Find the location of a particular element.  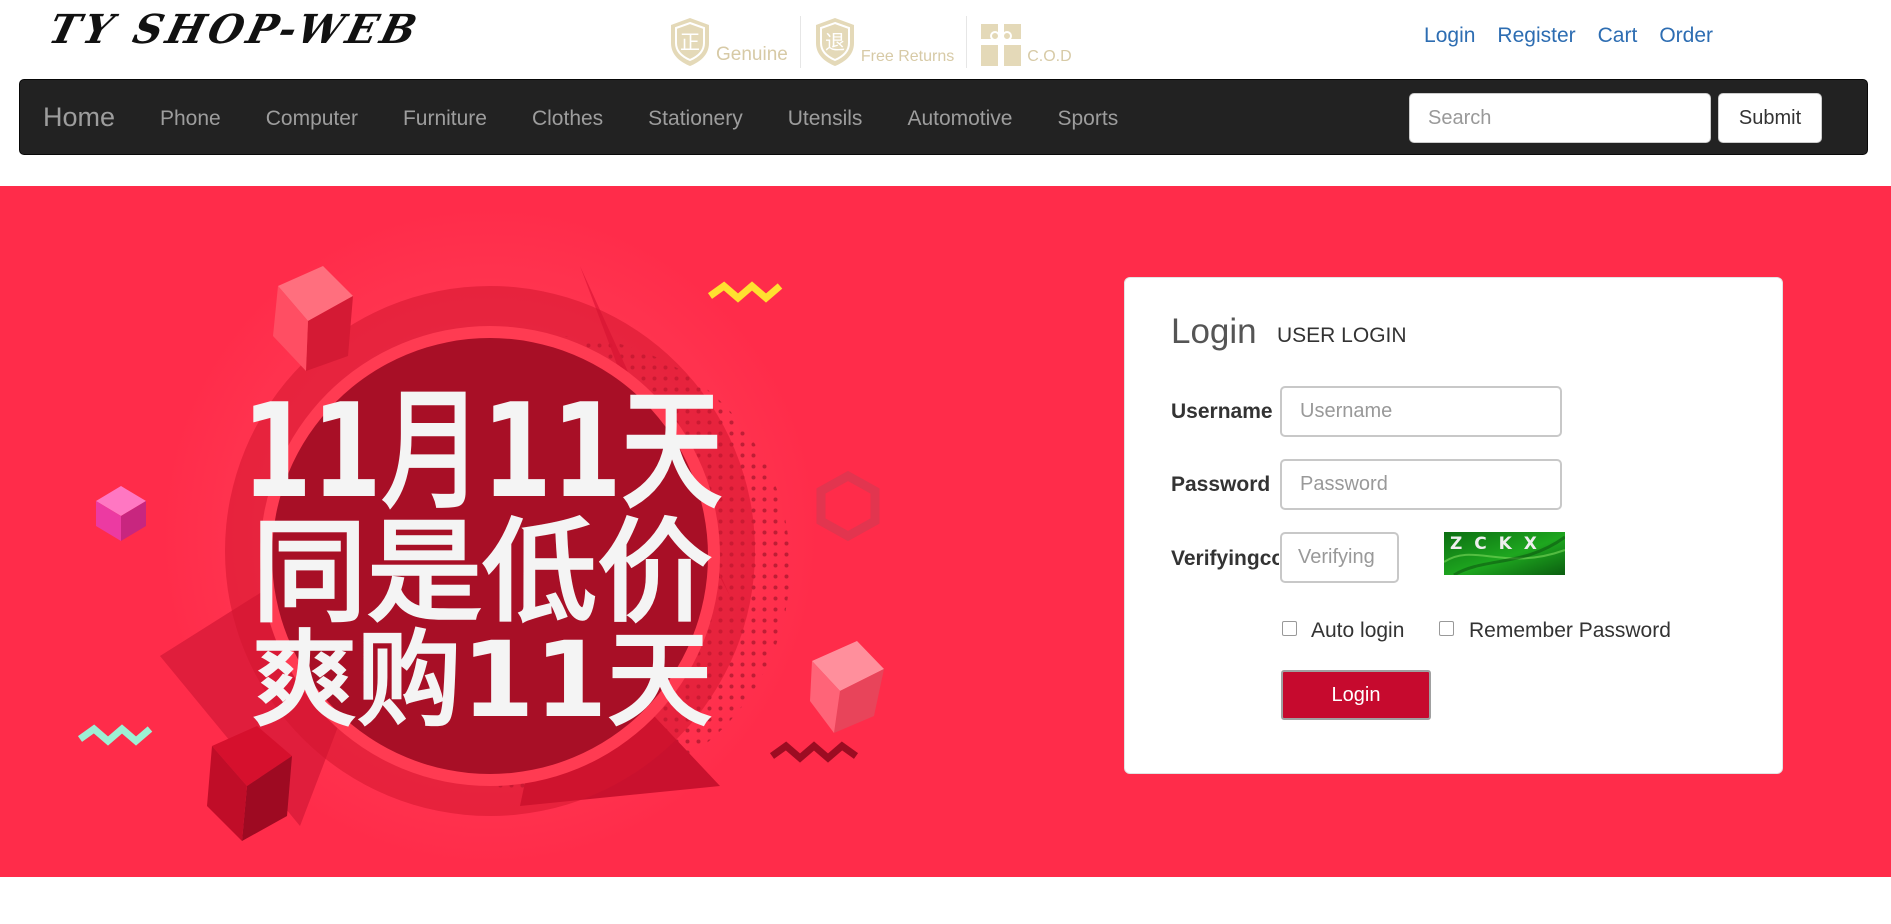

svg-text: Z C K X is located at coordinates (1495, 544).